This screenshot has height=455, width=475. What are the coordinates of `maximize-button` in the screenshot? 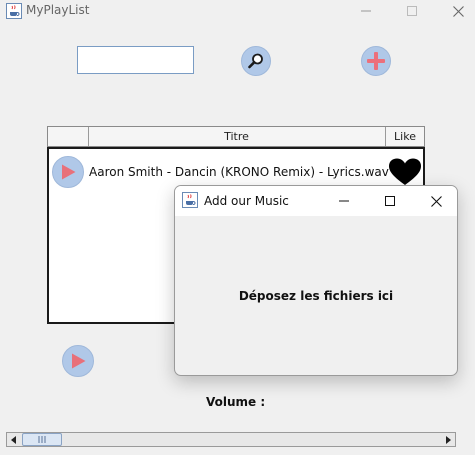 It's located at (412, 11).